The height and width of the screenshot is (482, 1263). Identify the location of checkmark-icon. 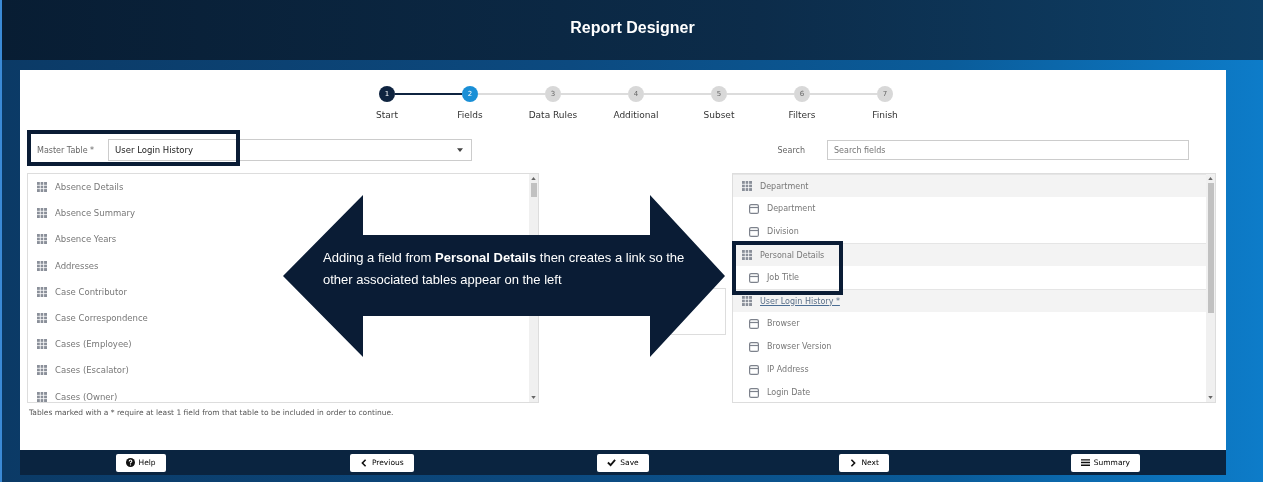
(612, 462).